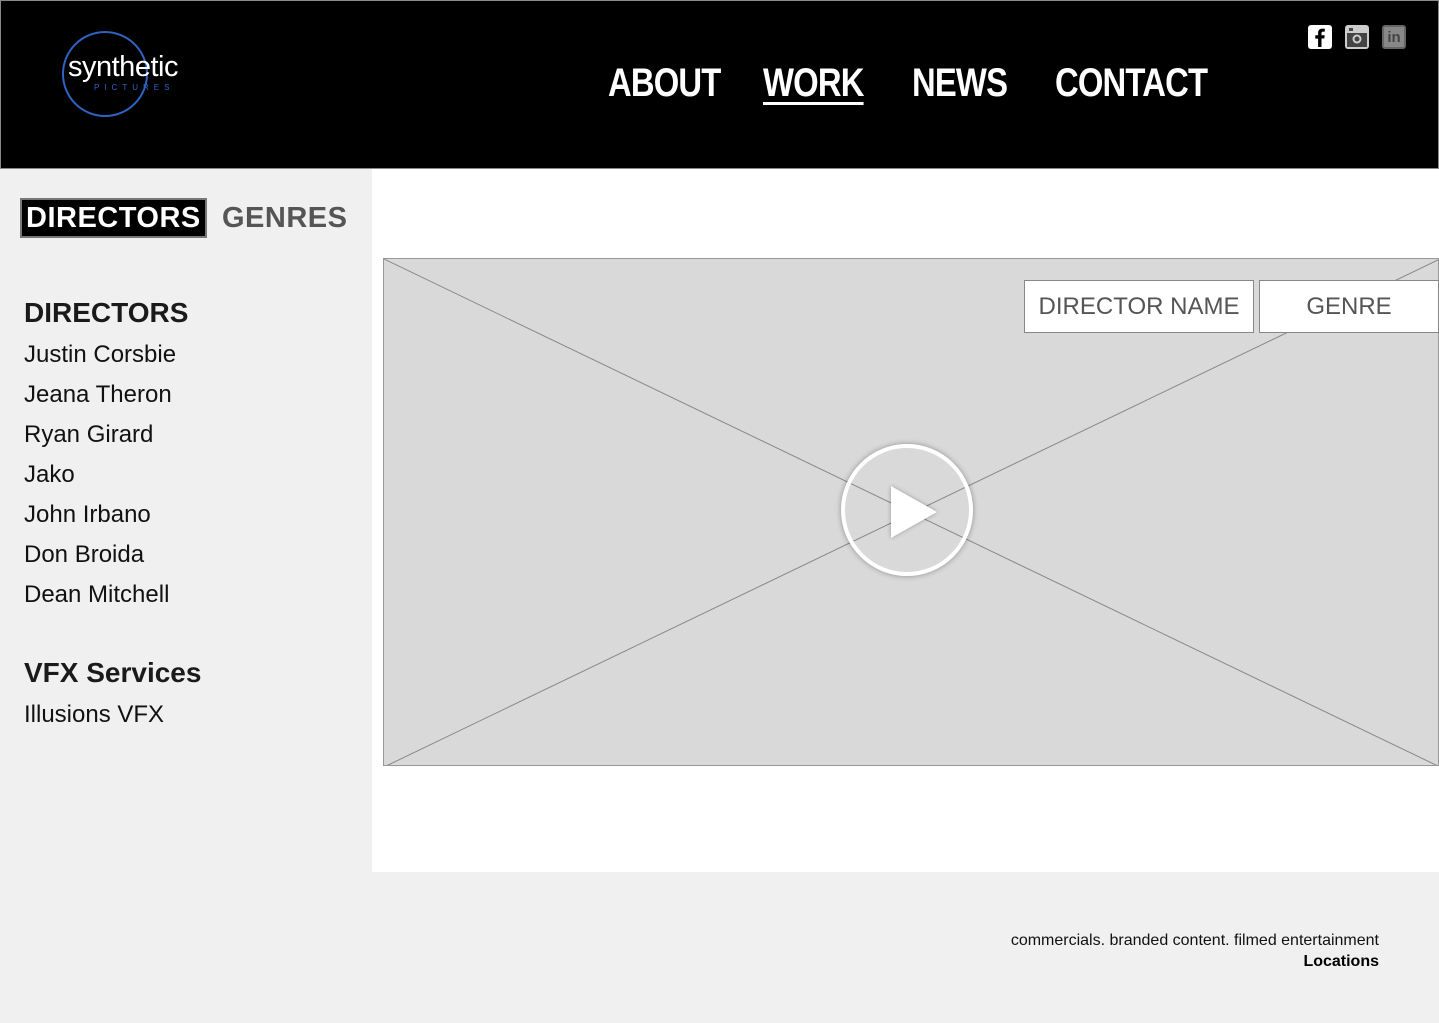 This screenshot has height=1023, width=1439. I want to click on director-item: Dean Mitchell, so click(96, 595).